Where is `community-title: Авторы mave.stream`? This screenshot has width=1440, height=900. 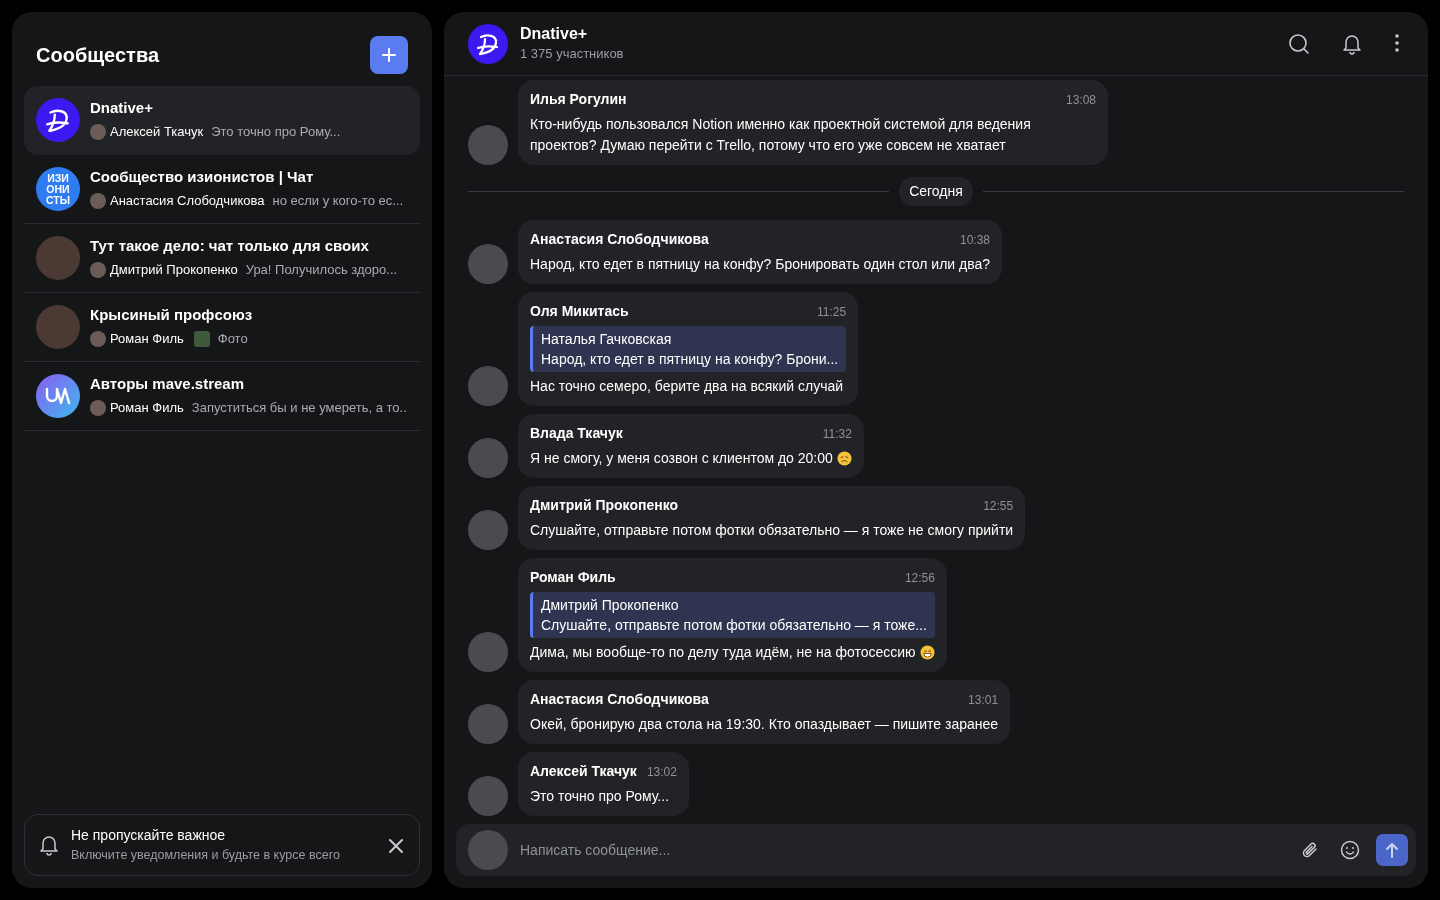
community-title: Авторы mave.stream is located at coordinates (168, 384).